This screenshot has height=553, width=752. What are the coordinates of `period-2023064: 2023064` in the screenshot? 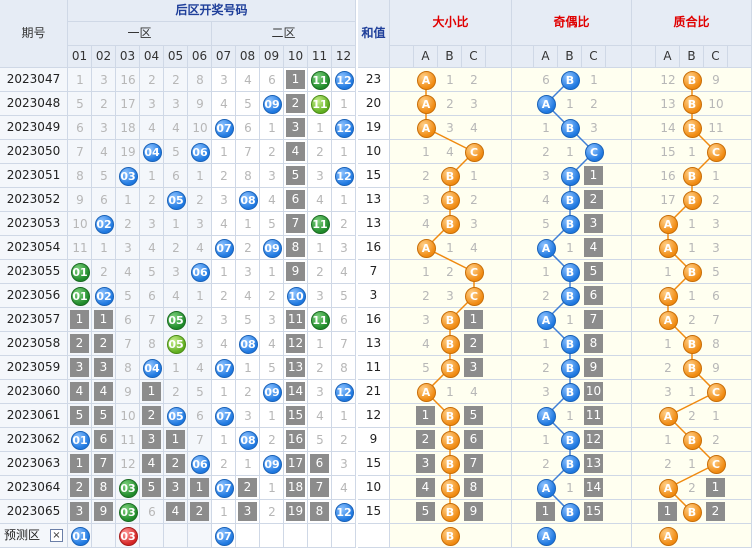 It's located at (34, 488).